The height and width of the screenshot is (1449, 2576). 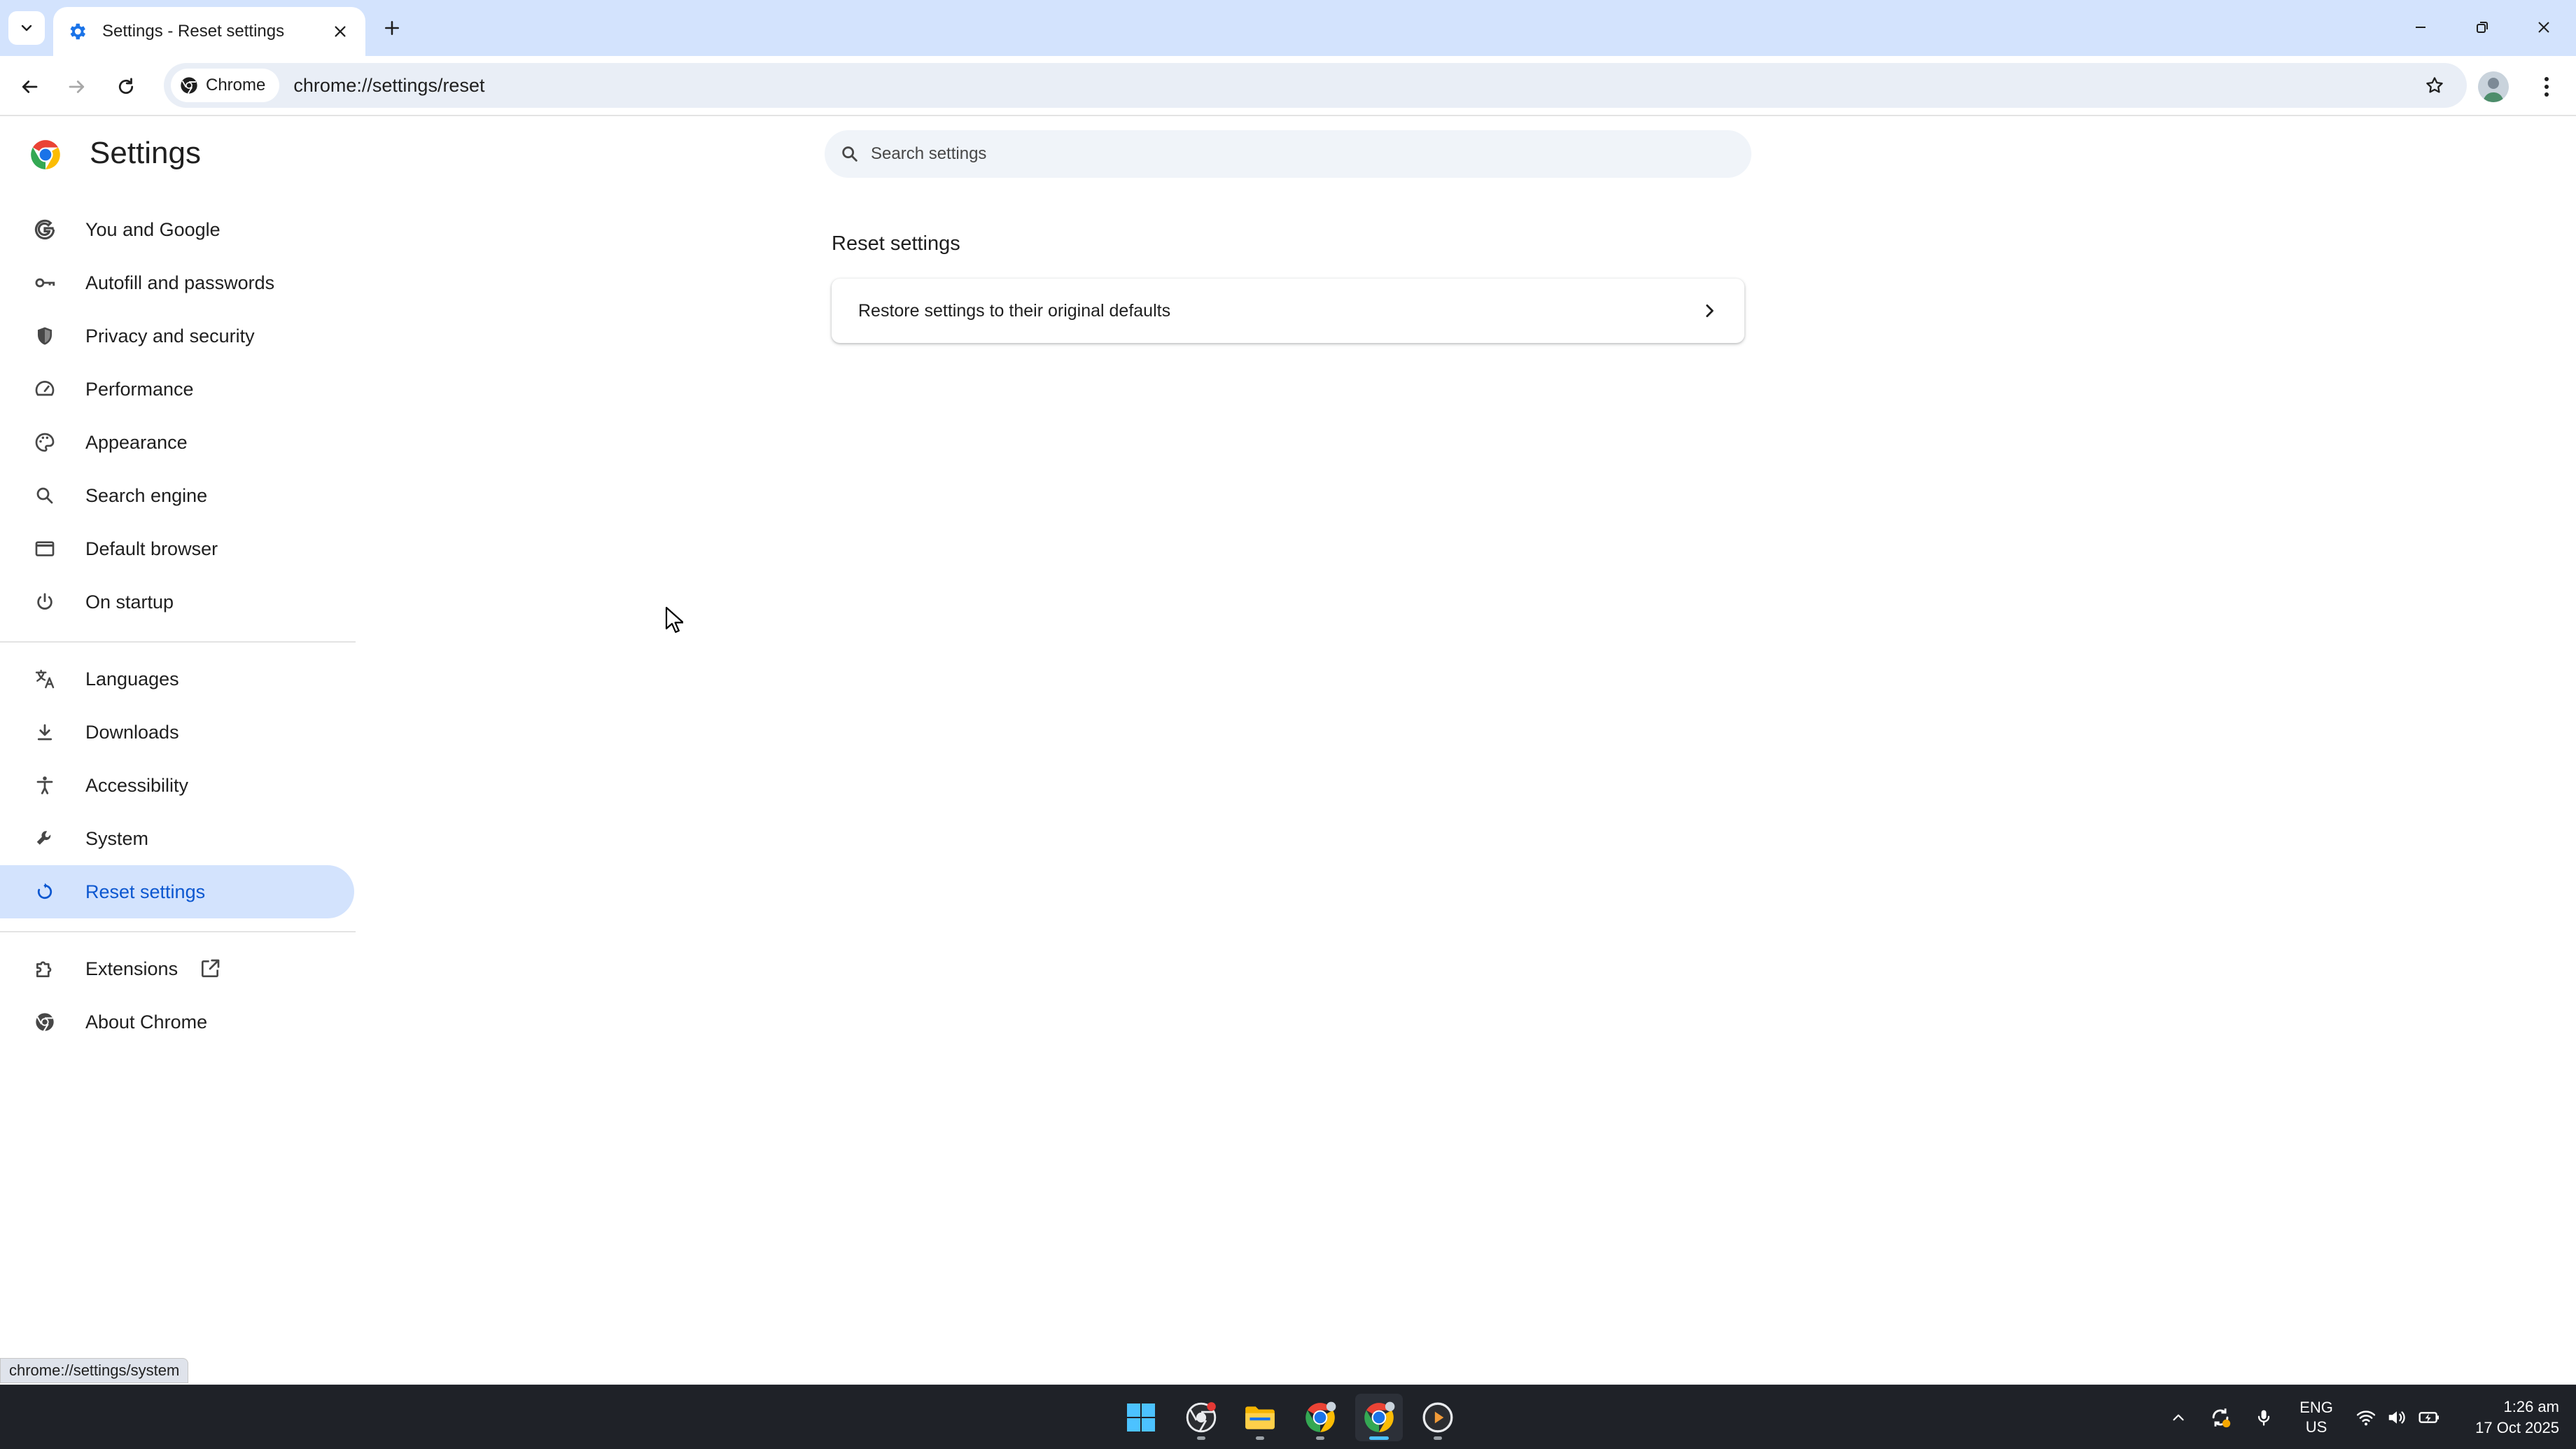 I want to click on browser-window-icon, so click(x=45, y=549).